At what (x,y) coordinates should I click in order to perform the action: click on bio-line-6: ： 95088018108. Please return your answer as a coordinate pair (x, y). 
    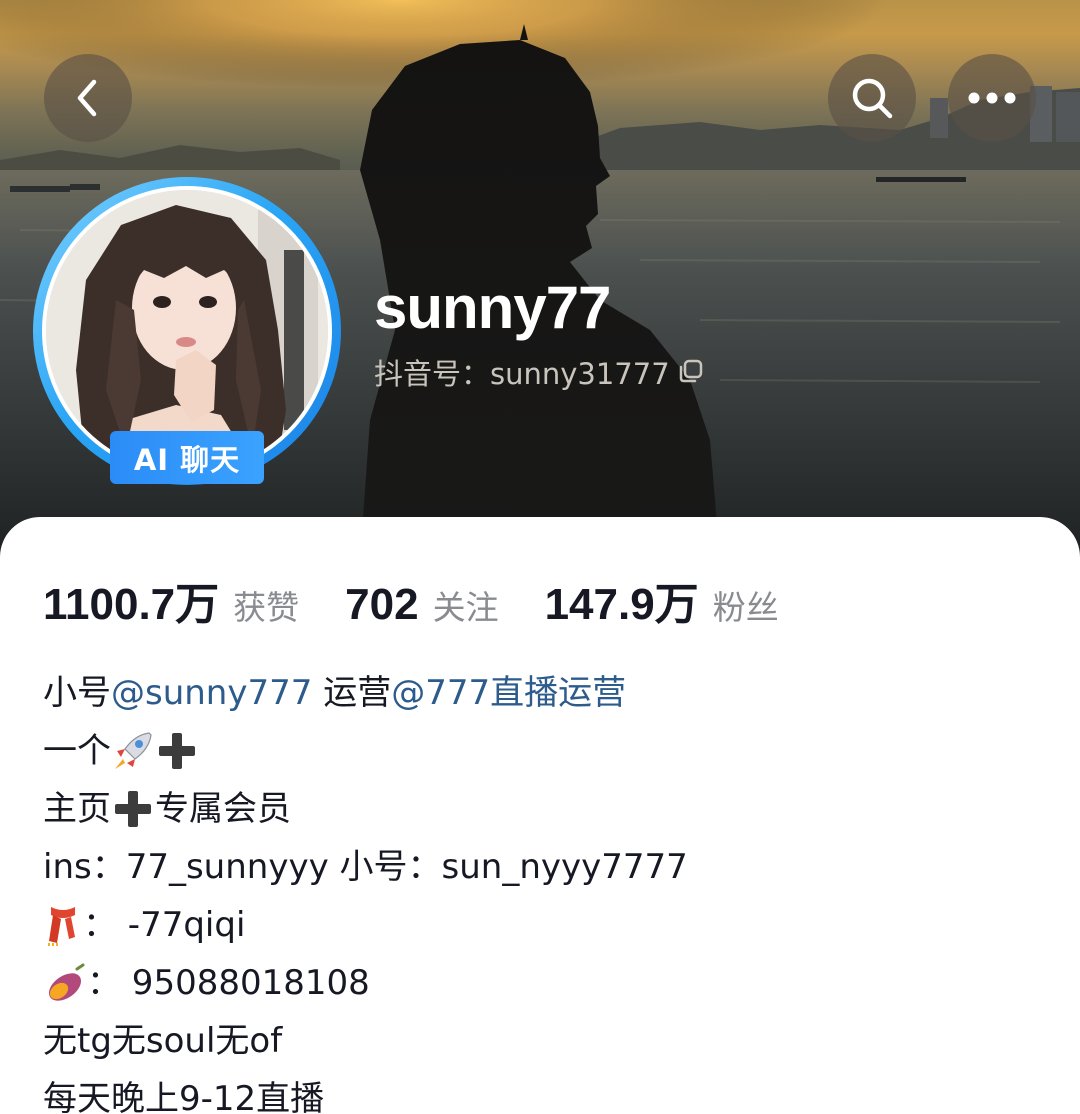
    Looking at the image, I should click on (543, 983).